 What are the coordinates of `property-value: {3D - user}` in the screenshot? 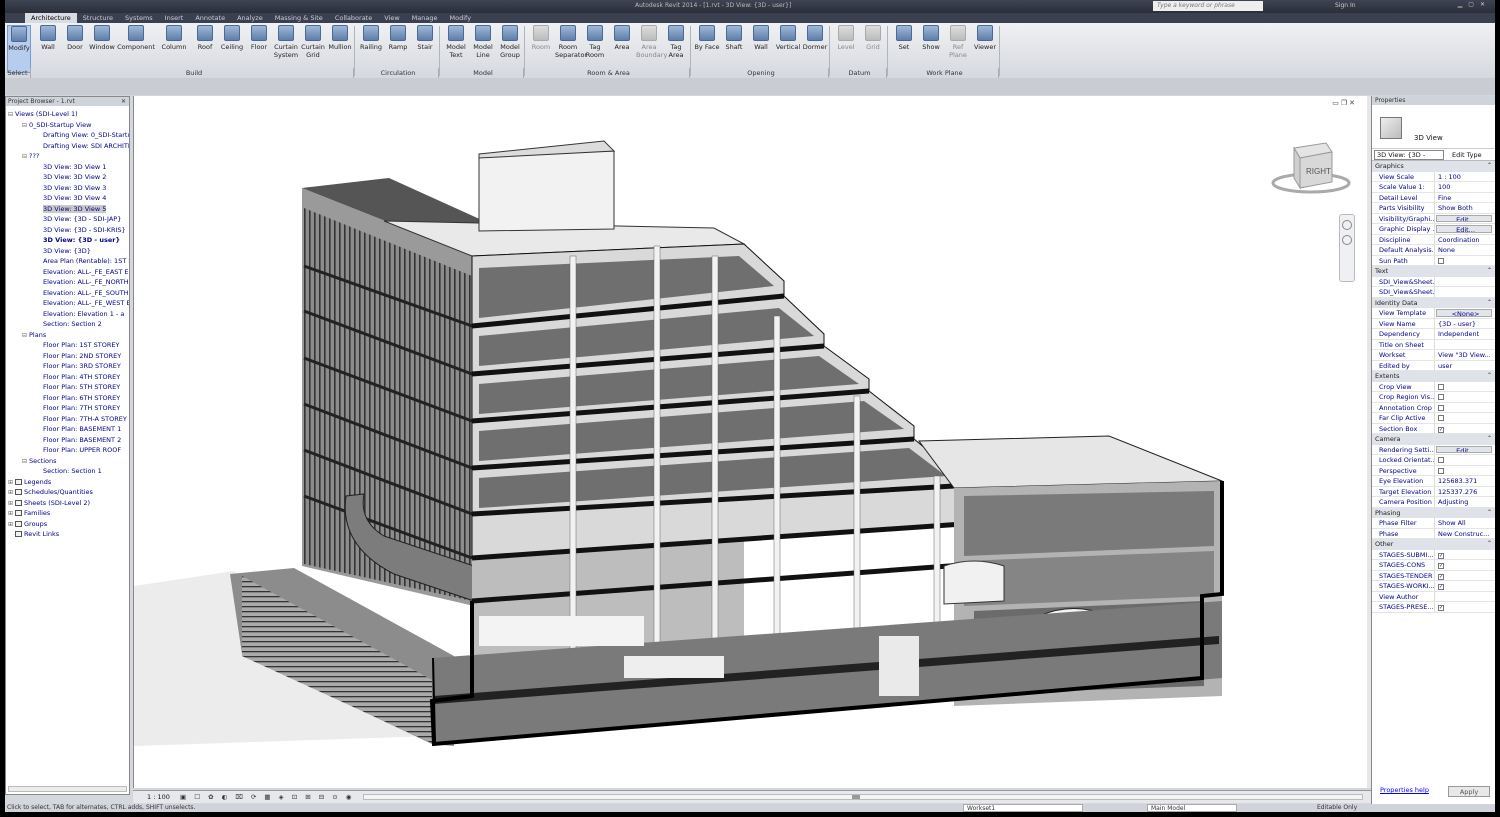 It's located at (1465, 324).